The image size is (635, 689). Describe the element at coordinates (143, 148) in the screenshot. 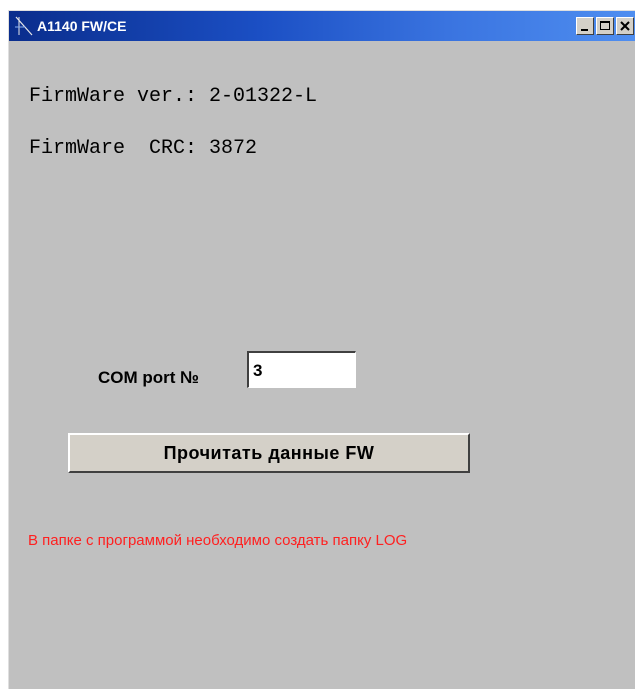

I see `firmware-crc-text: FirmWare CRC: 3872` at that location.